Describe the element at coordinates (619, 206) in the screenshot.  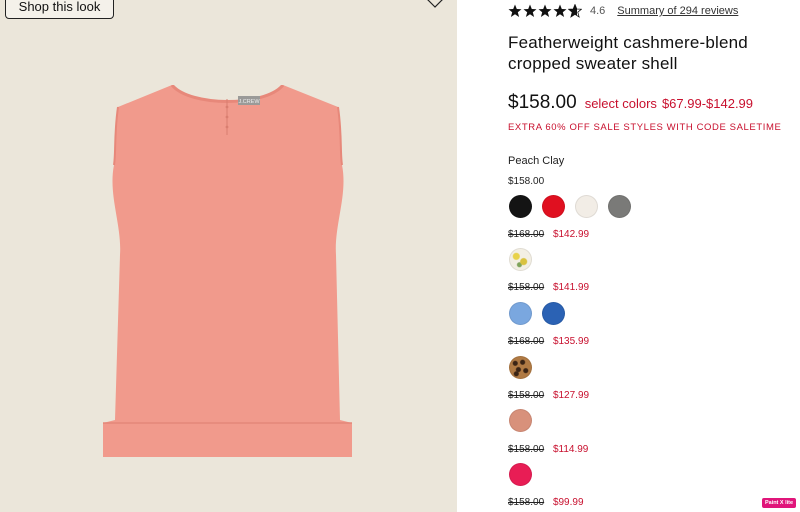
I see `color-swatch-gray` at that location.